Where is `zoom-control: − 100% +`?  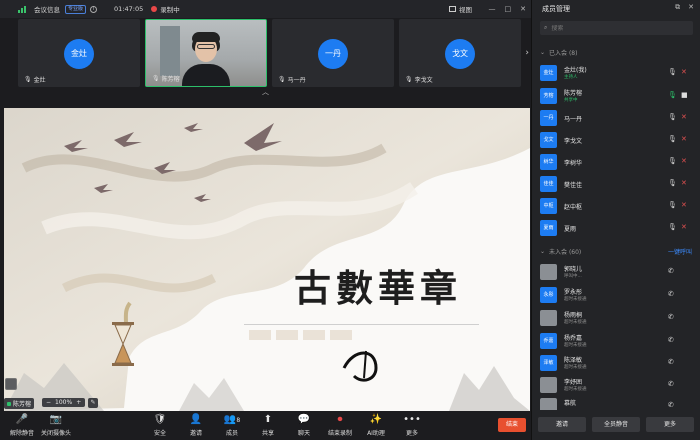
zoom-control: − 100% + is located at coordinates (64, 402).